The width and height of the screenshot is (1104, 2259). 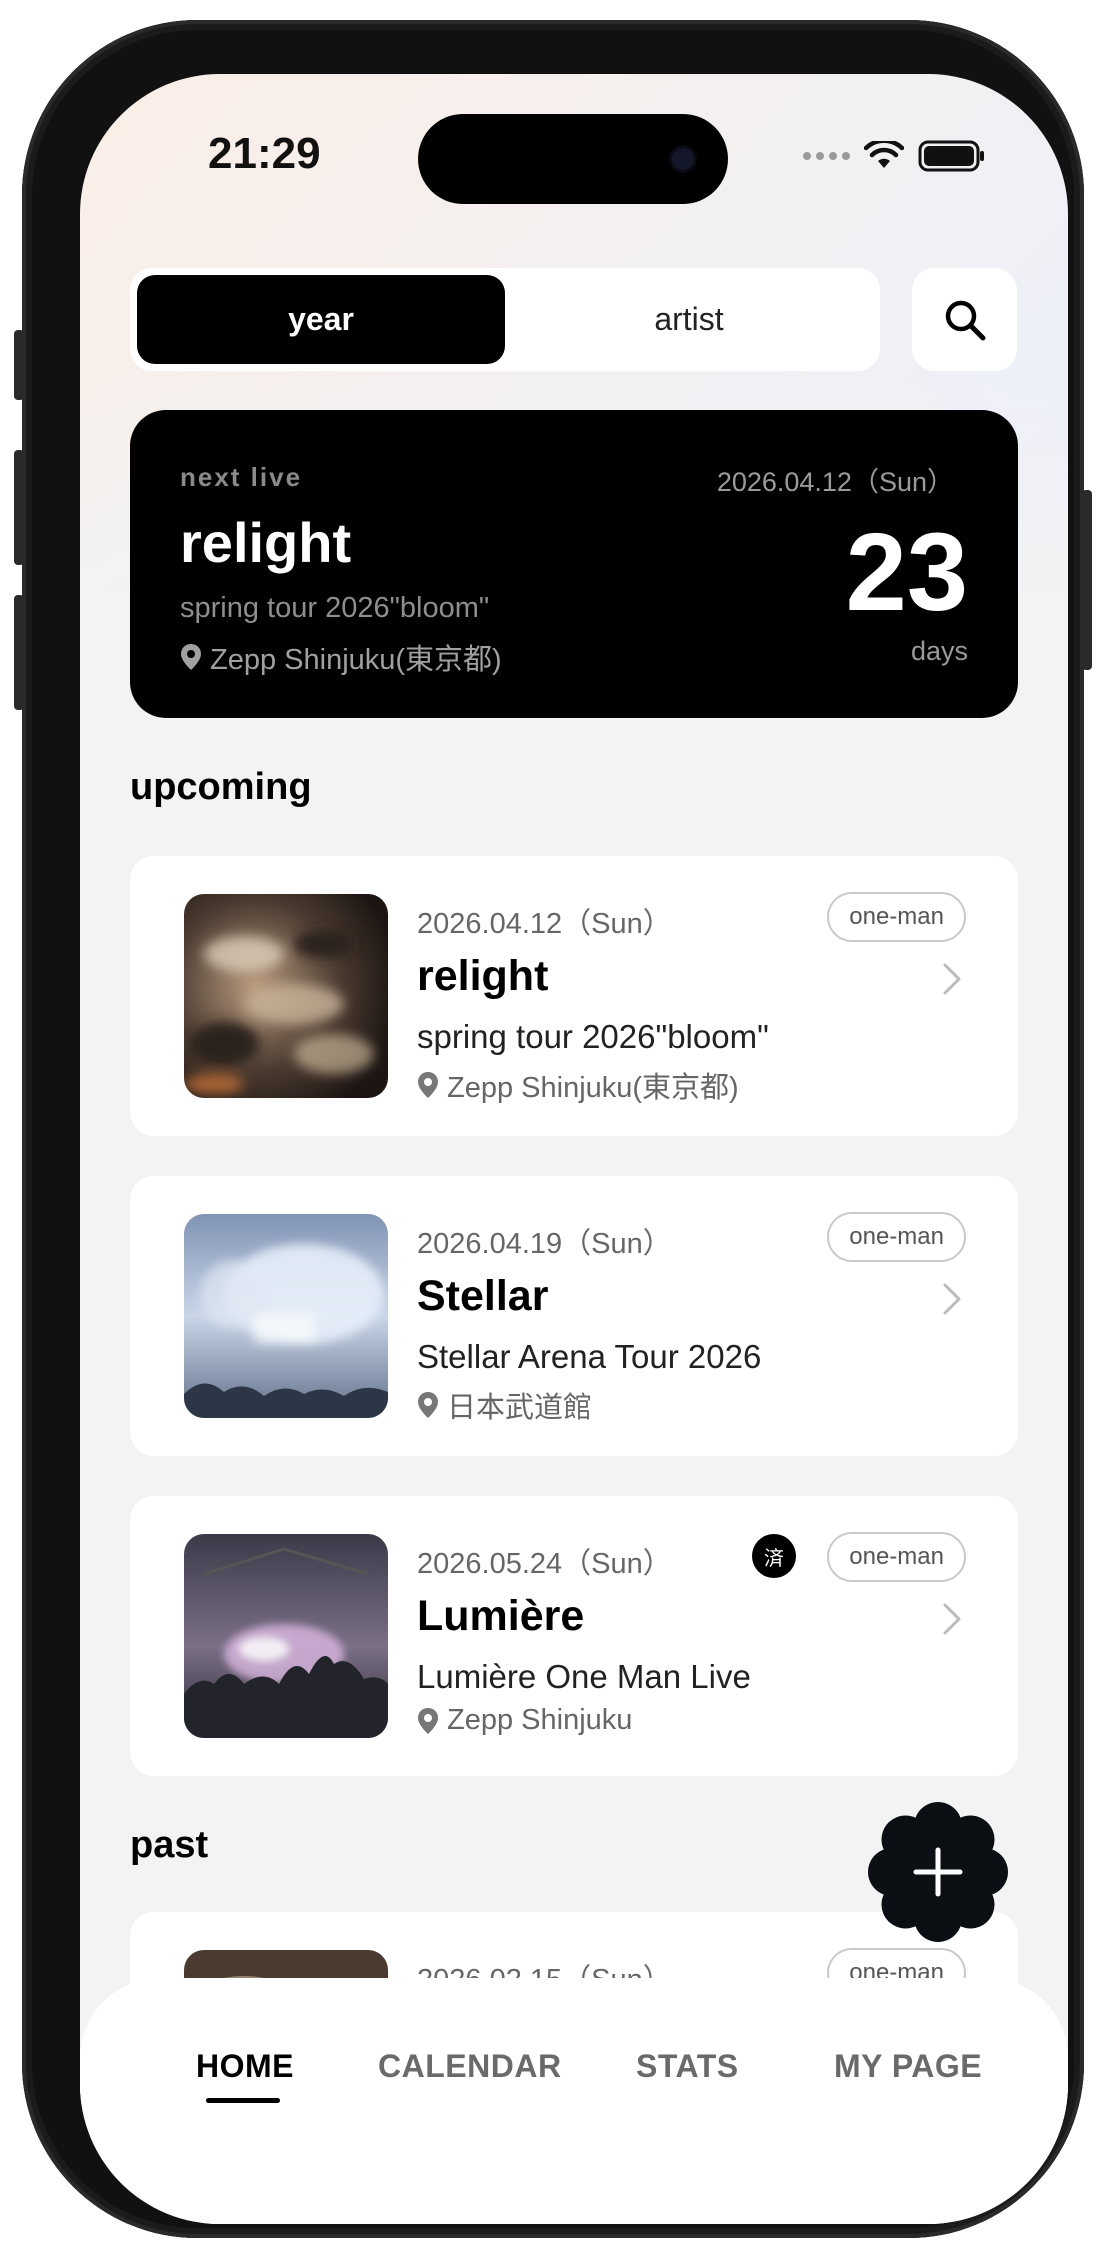 I want to click on section-title-past: past, so click(x=169, y=1845).